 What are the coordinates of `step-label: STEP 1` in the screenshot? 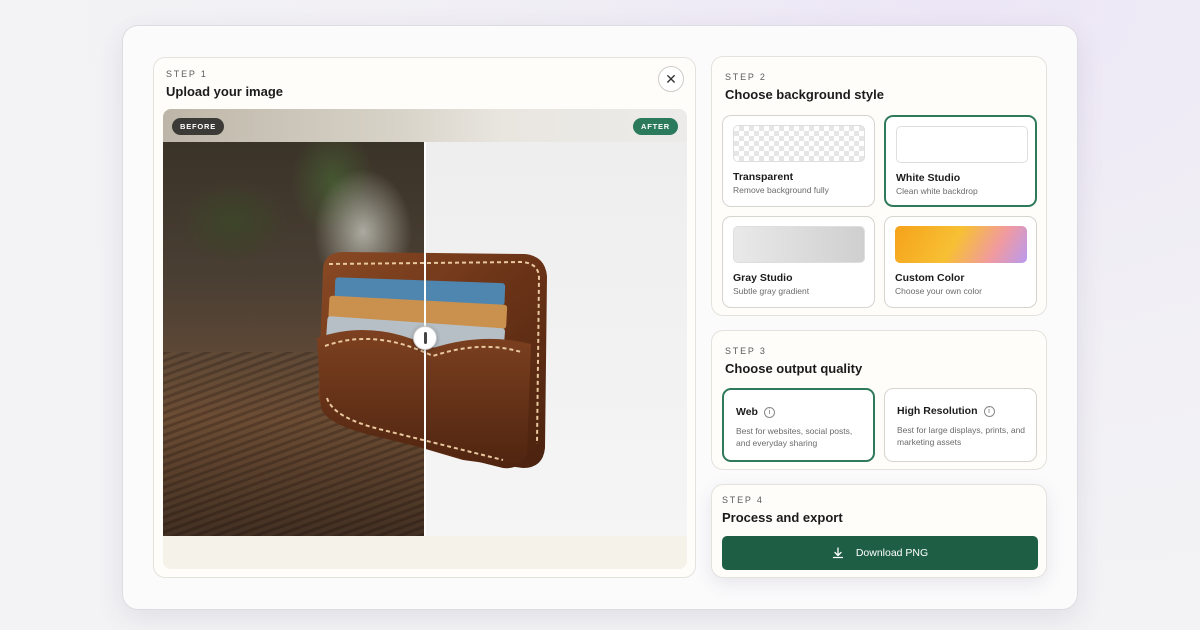 It's located at (187, 74).